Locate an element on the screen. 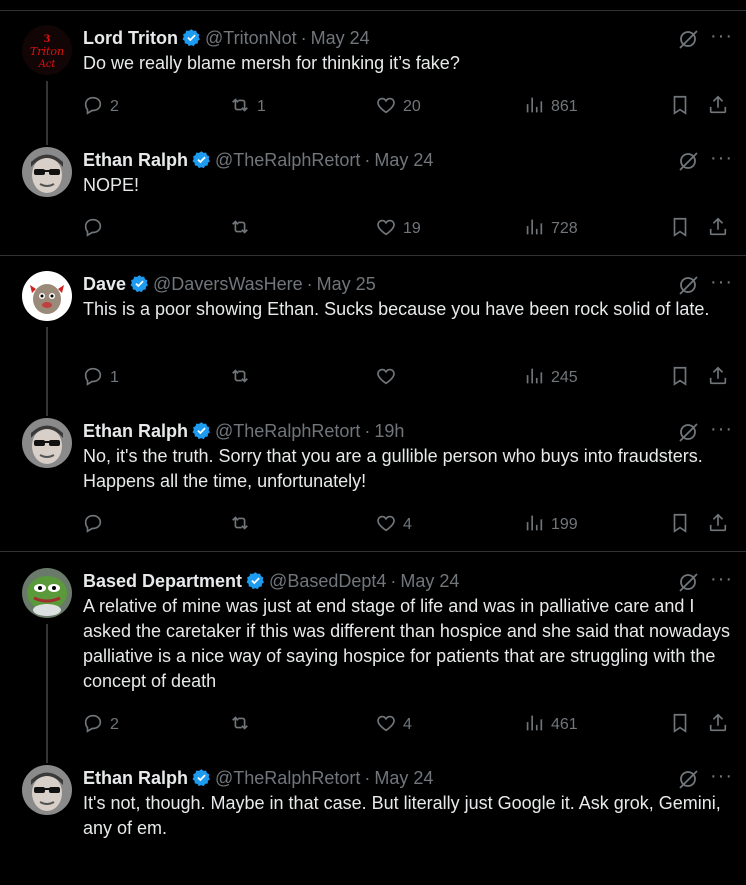 This screenshot has width=746, height=885. avatar: 3 Triton Act is located at coordinates (47, 50).